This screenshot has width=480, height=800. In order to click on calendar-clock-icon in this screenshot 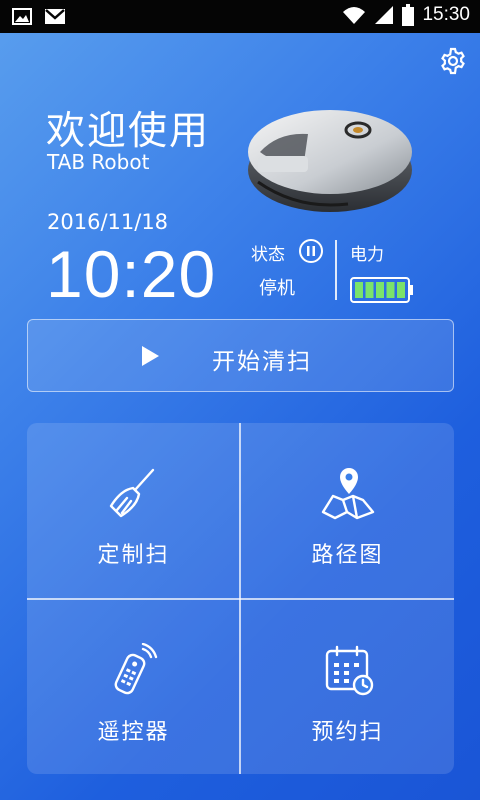, I will do `click(349, 670)`.